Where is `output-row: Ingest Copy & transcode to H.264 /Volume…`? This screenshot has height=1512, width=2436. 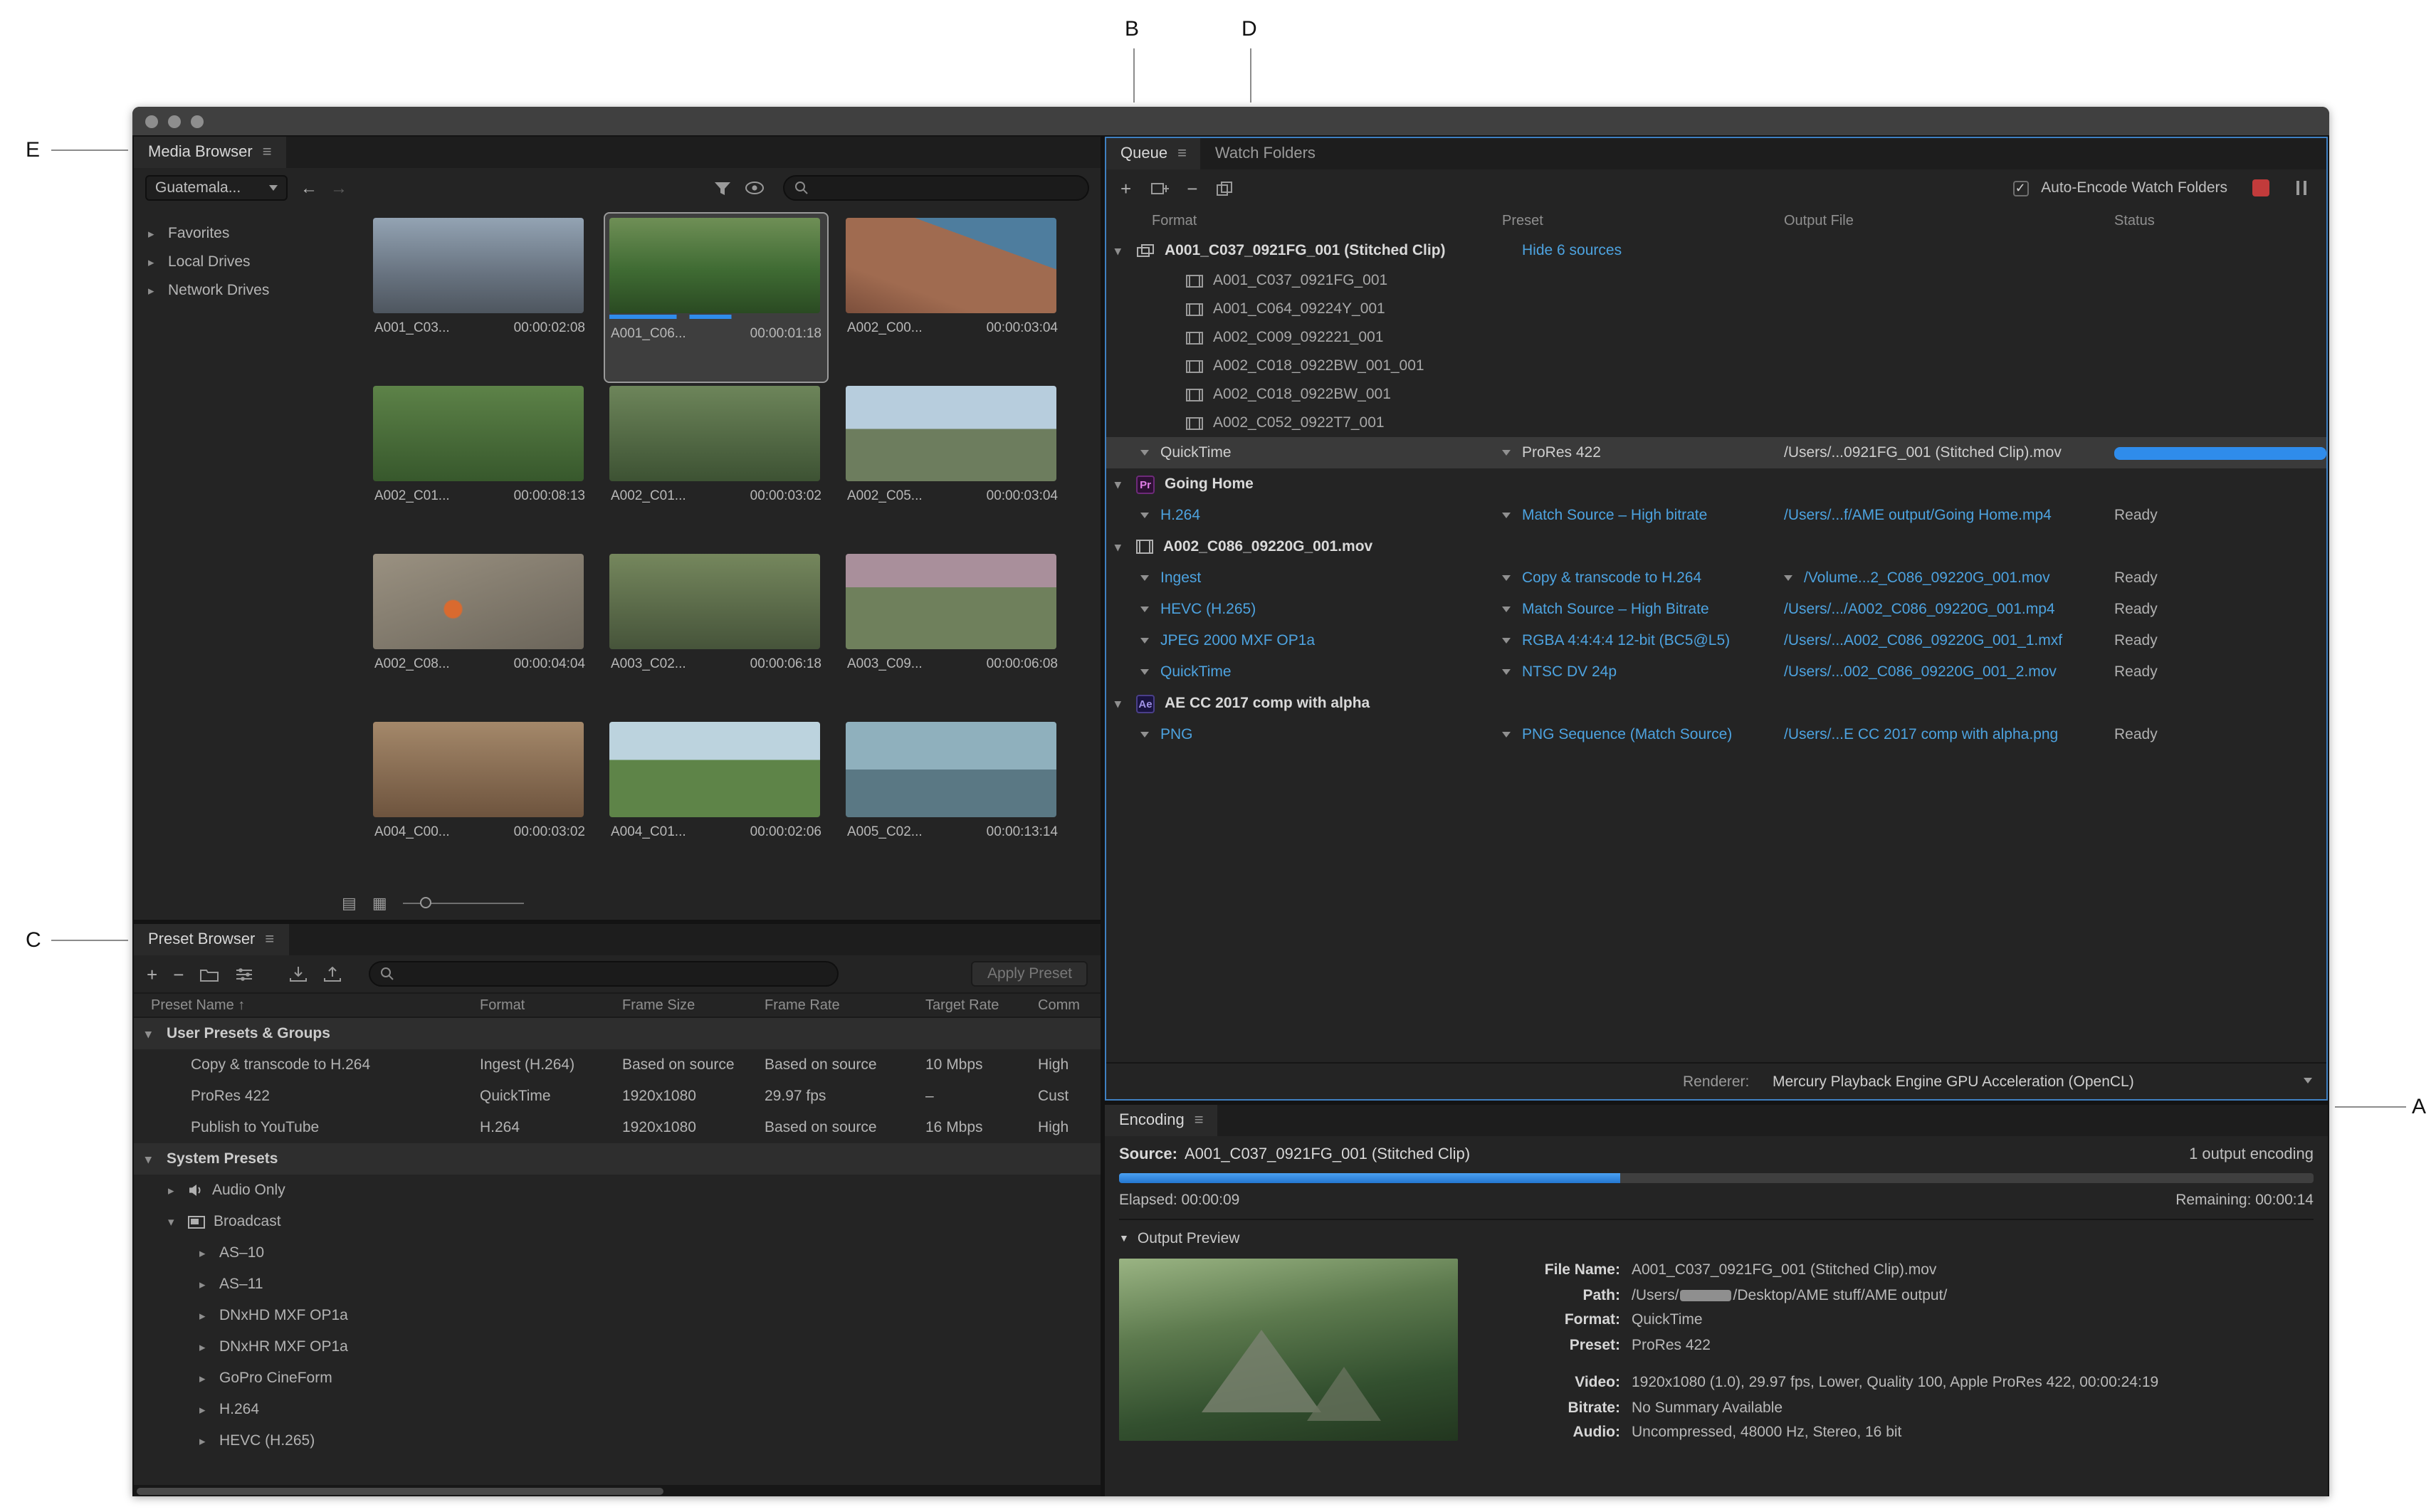
output-row: Ingest Copy & transcode to H.264 /Volume… is located at coordinates (1716, 578).